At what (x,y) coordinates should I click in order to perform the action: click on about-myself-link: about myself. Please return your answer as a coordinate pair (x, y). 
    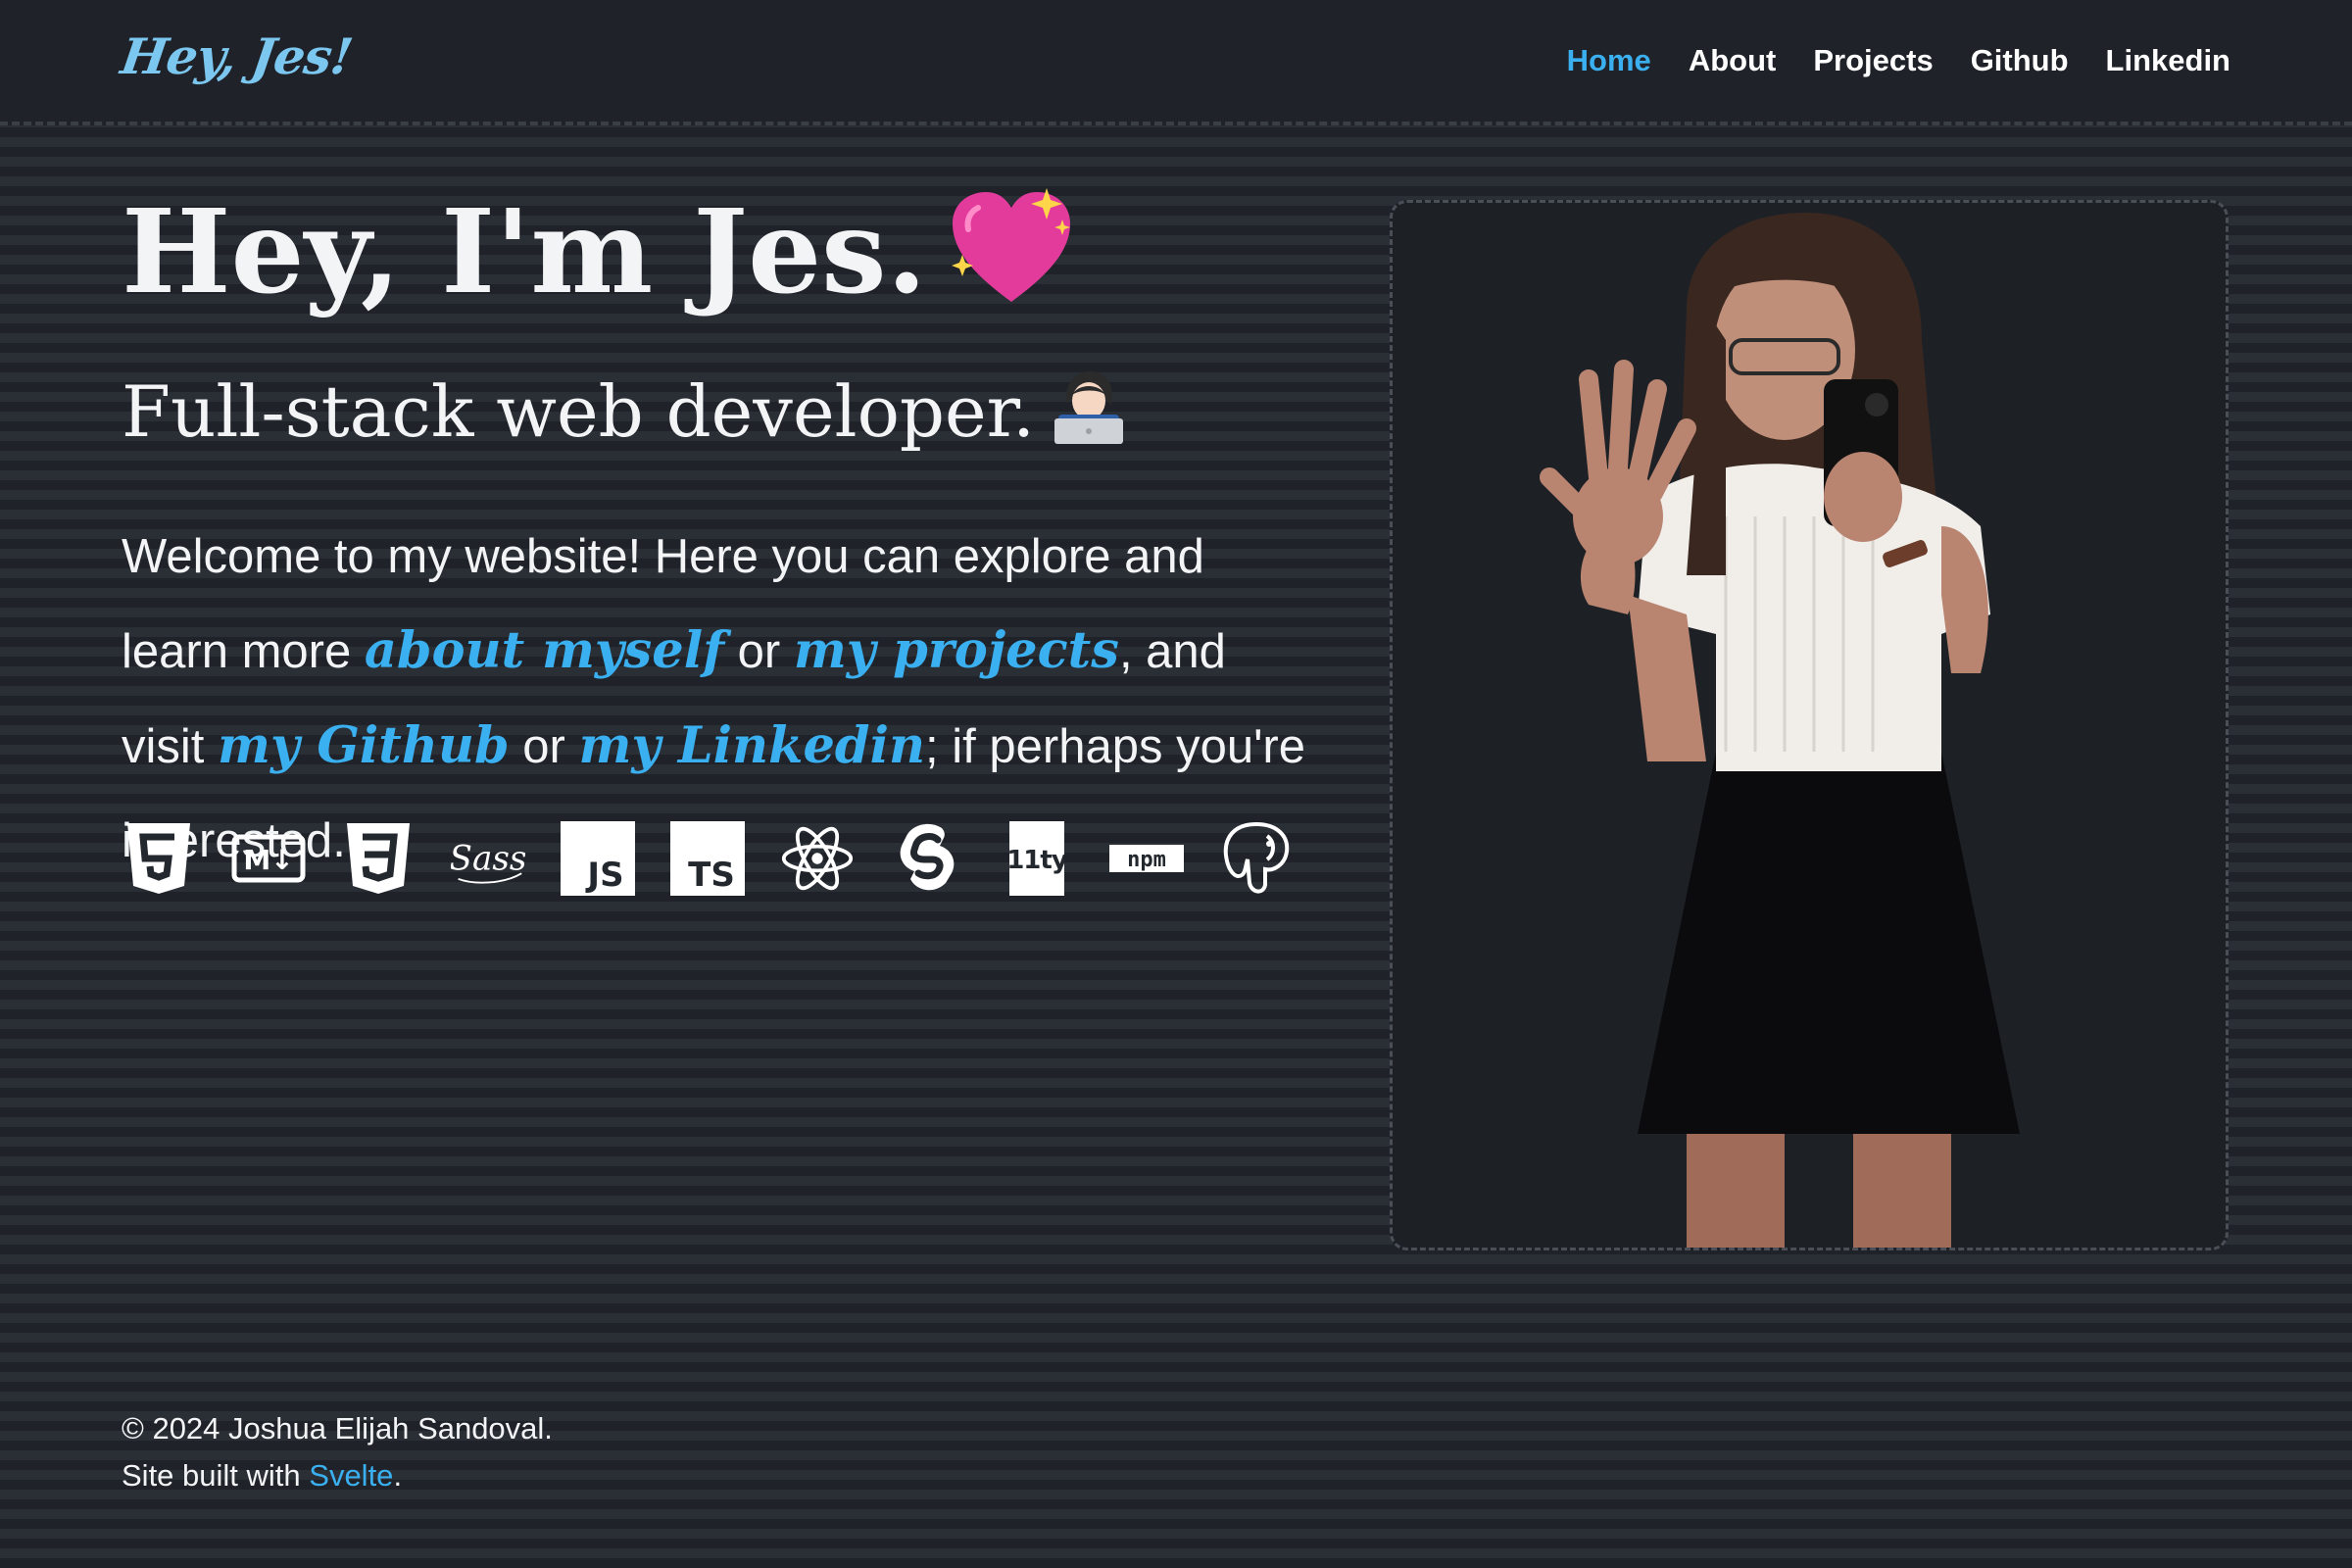
    Looking at the image, I should click on (544, 650).